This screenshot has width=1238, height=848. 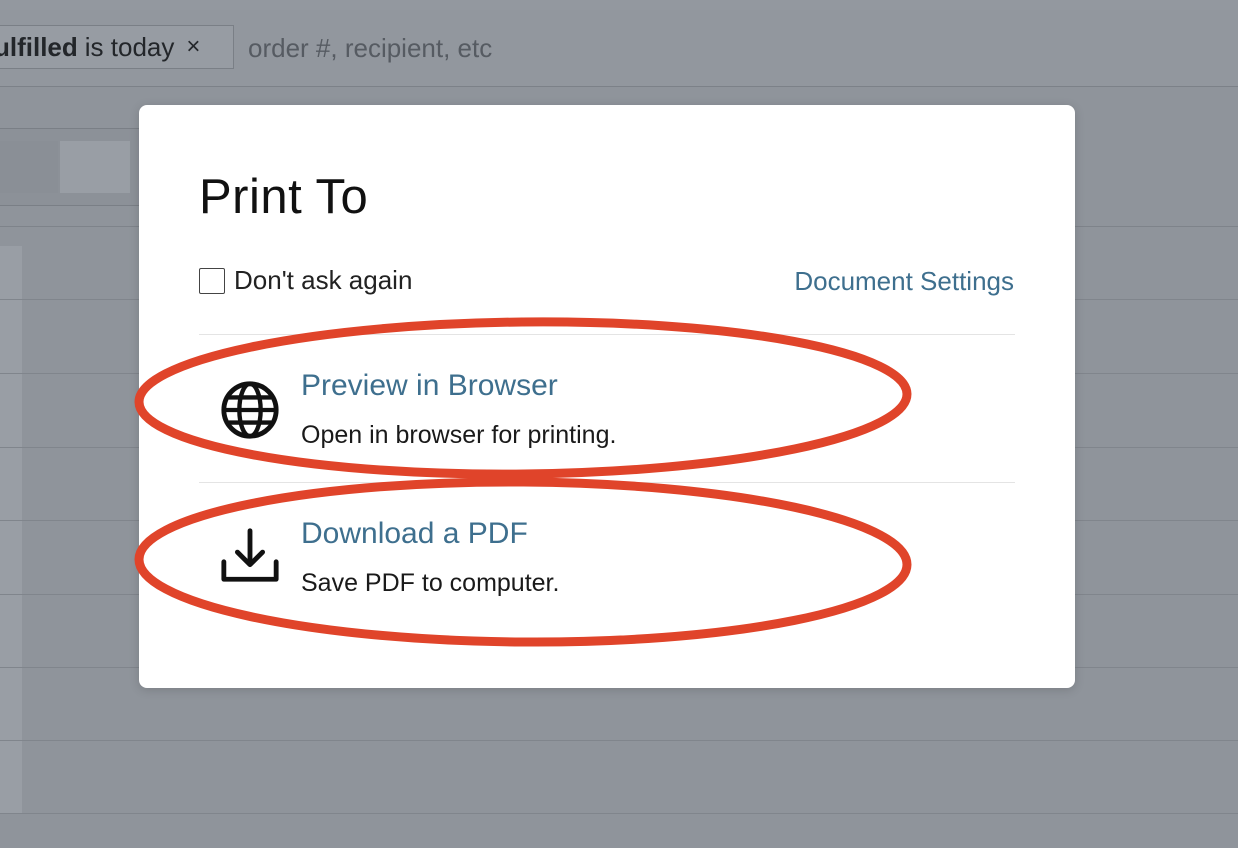 What do you see at coordinates (212, 280) in the screenshot?
I see `dont-ask-again-checkbox` at bounding box center [212, 280].